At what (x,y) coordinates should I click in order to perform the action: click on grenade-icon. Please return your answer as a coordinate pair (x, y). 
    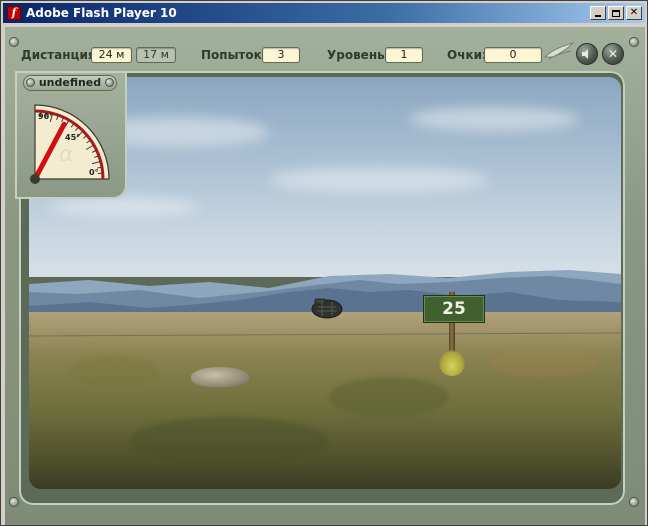
    Looking at the image, I should click on (327, 308).